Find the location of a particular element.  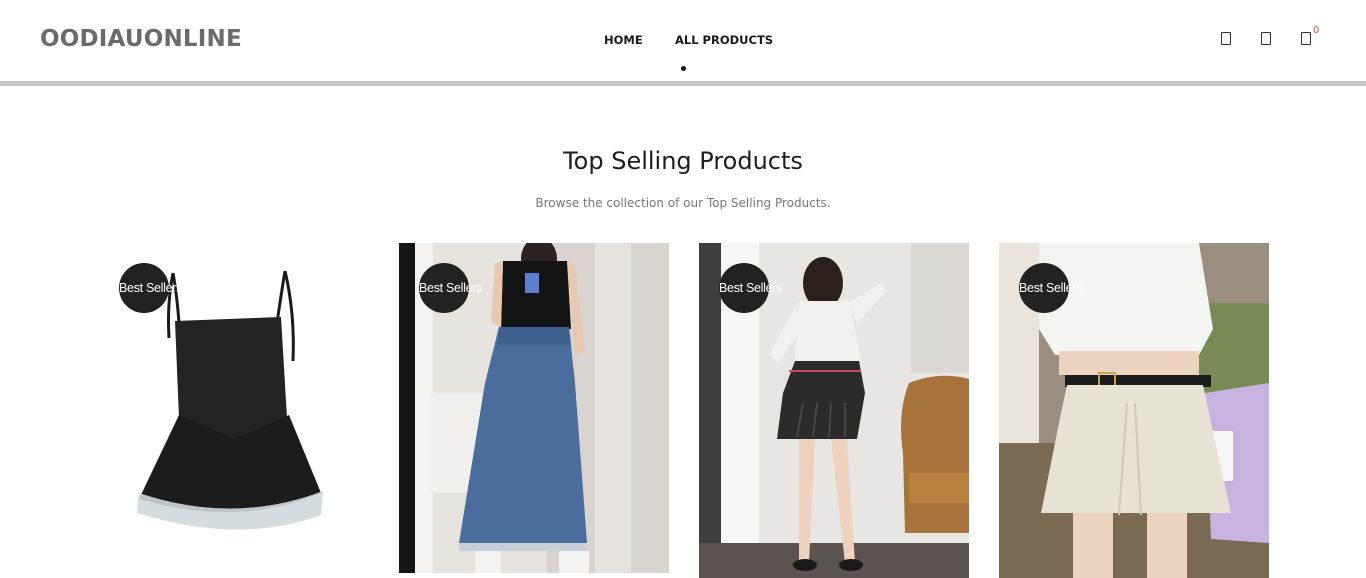

account-icon is located at coordinates (1266, 38).